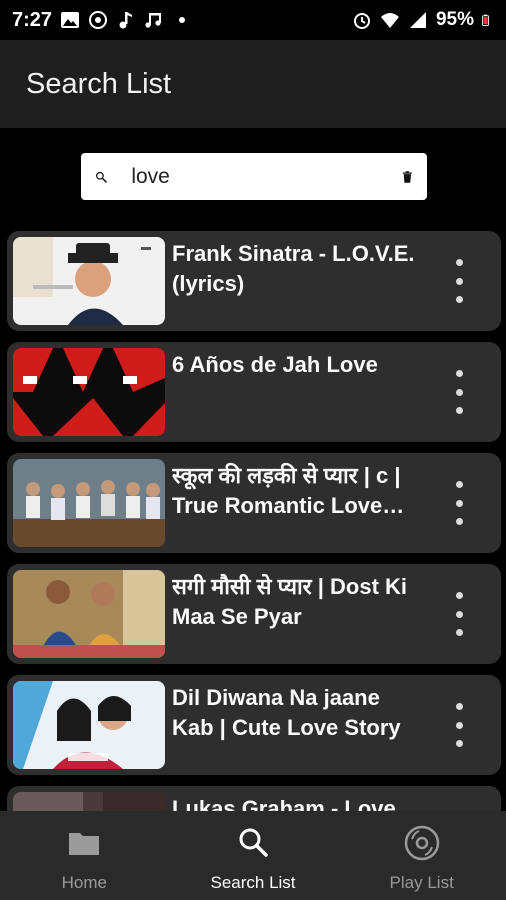 This screenshot has height=900, width=506. What do you see at coordinates (421, 843) in the screenshot?
I see `disc-icon` at bounding box center [421, 843].